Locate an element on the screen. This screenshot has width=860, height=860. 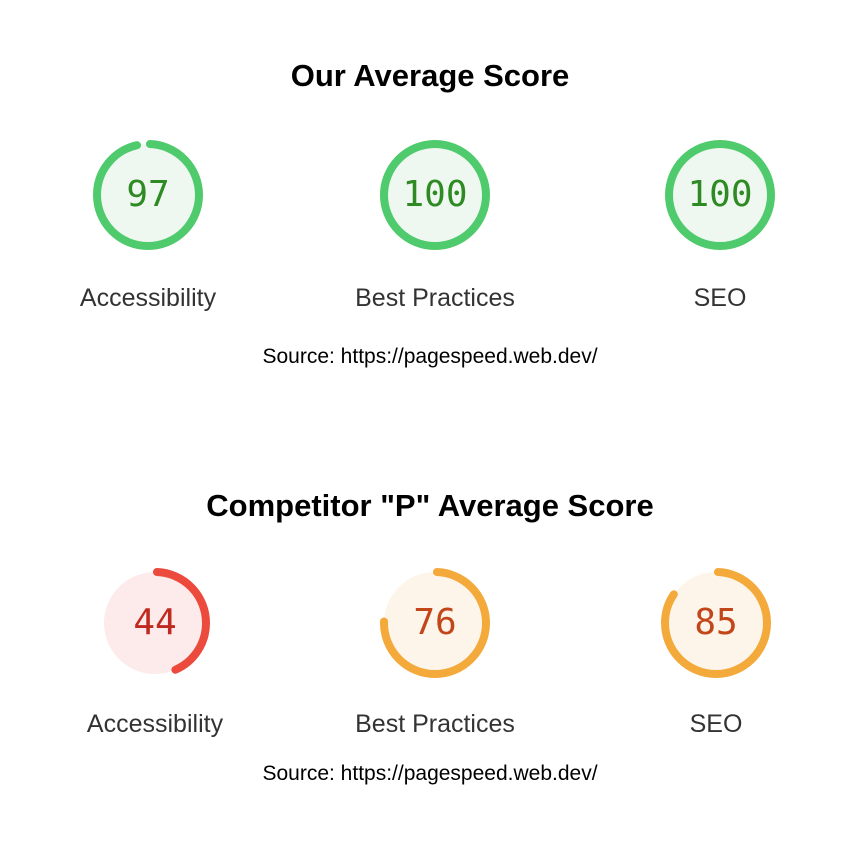
gauge-seo: 85 is located at coordinates (716, 623).